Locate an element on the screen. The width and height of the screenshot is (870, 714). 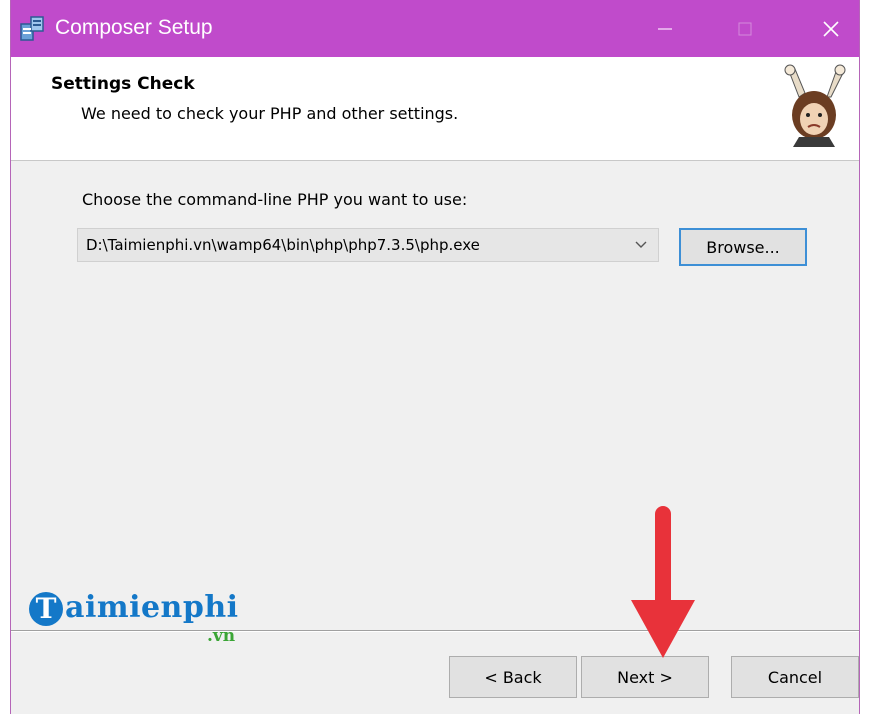
window-title: Composer Setup is located at coordinates (134, 27).